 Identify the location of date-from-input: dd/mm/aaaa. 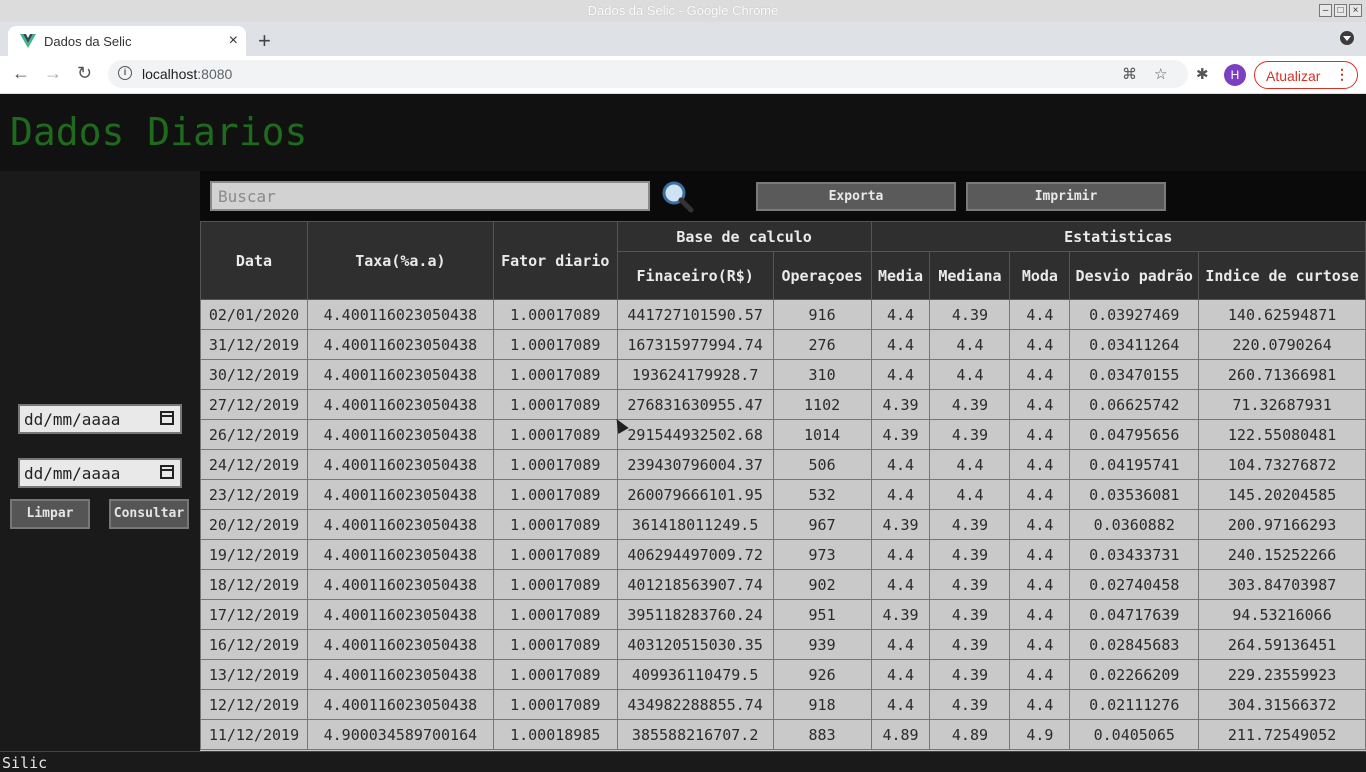
(100, 419).